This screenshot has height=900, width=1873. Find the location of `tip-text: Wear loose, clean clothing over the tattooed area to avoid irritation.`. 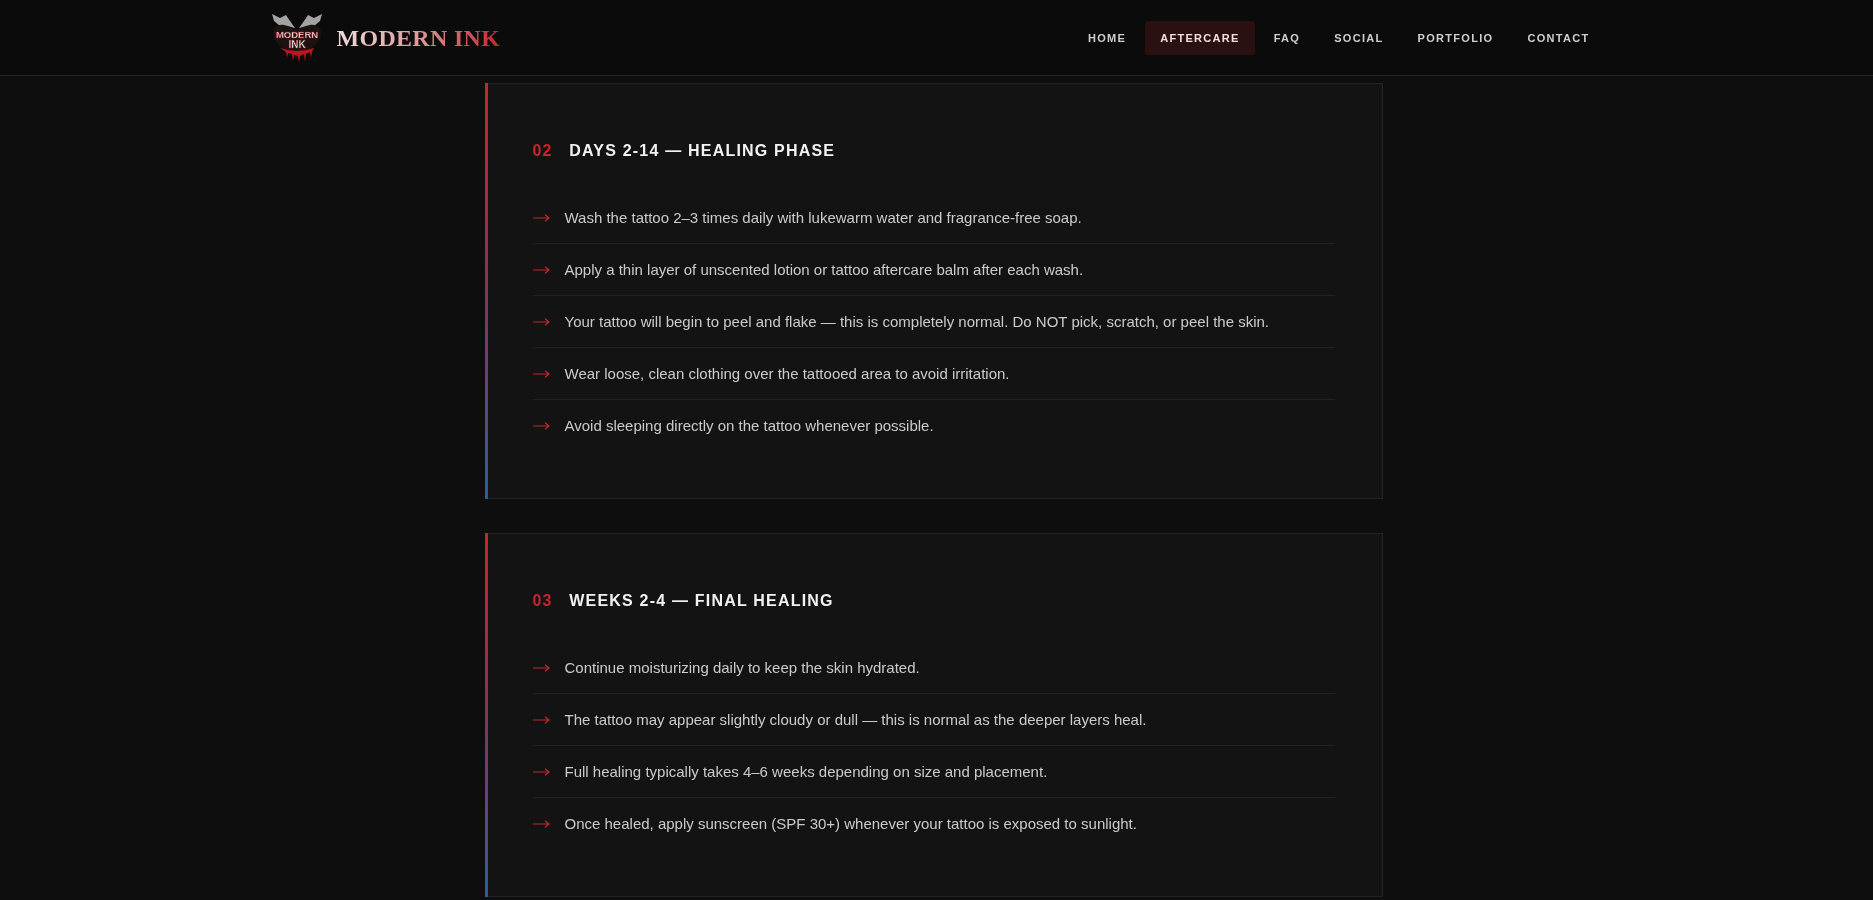

tip-text: Wear loose, clean clothing over the tattooed area to avoid irritation. is located at coordinates (787, 374).